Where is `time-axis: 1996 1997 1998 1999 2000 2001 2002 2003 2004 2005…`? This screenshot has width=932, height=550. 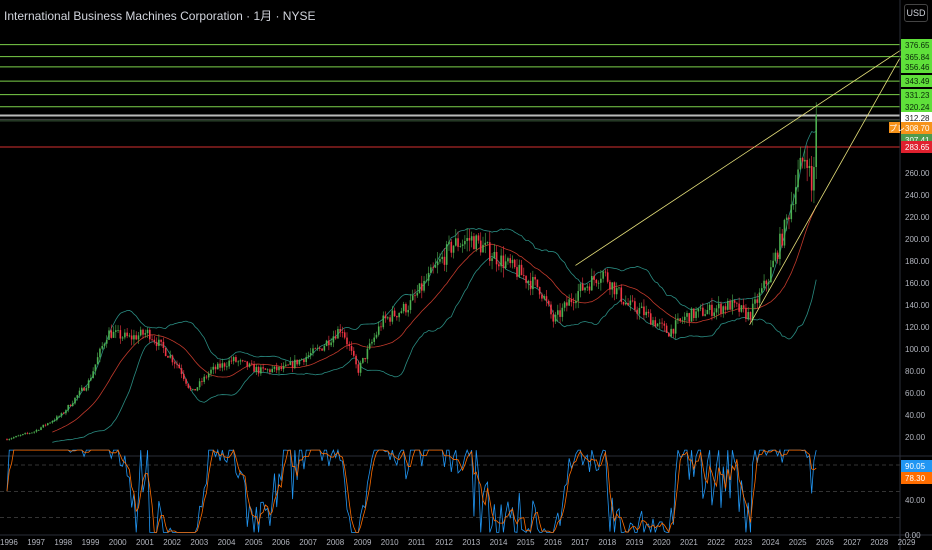 time-axis: 1996 1997 1998 1999 2000 2001 2002 2003 2004 2005… is located at coordinates (458, 542).